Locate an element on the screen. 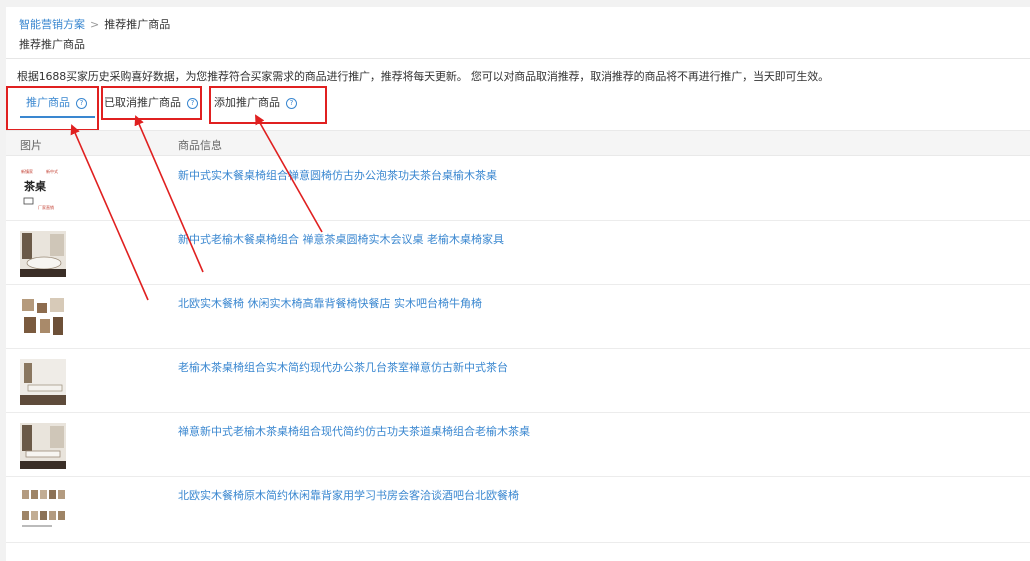 The height and width of the screenshot is (561, 1030). column-header-info: 商品信息 is located at coordinates (200, 145).